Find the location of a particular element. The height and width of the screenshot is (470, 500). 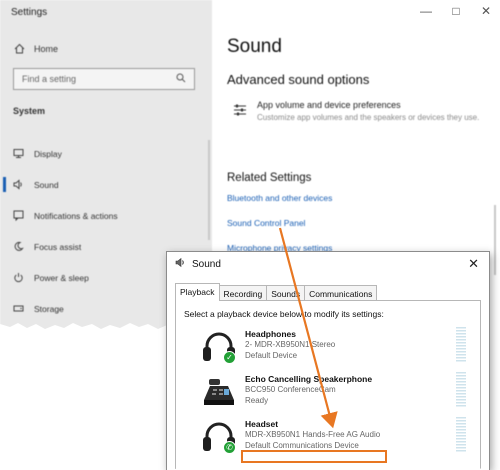

torn-edge is located at coordinates (328, 467).